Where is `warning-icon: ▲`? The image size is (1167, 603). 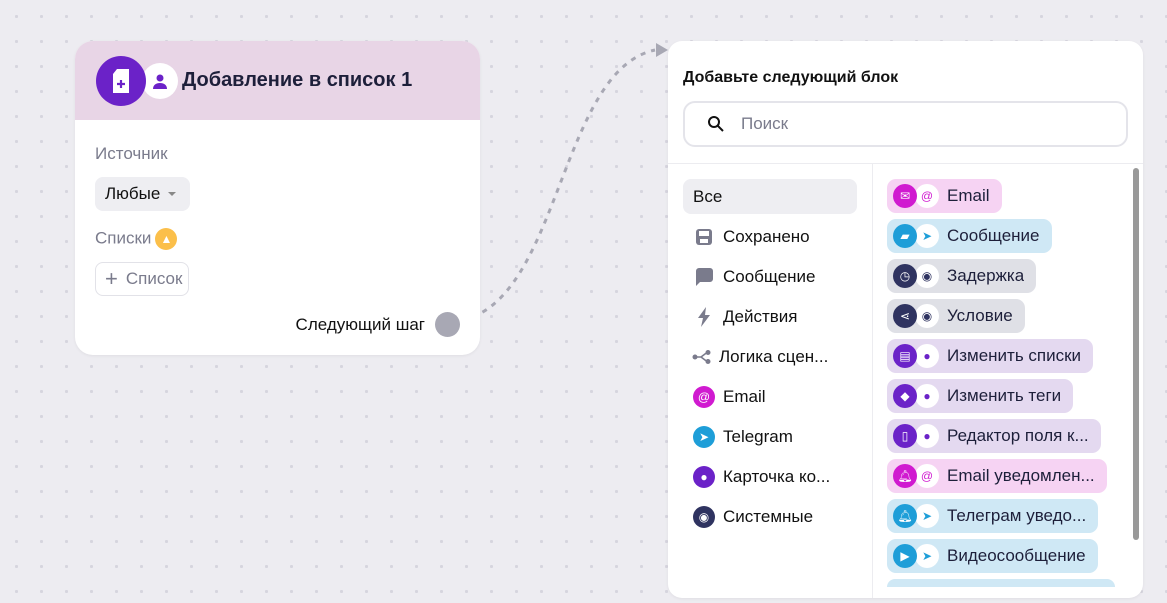 warning-icon: ▲ is located at coordinates (166, 239).